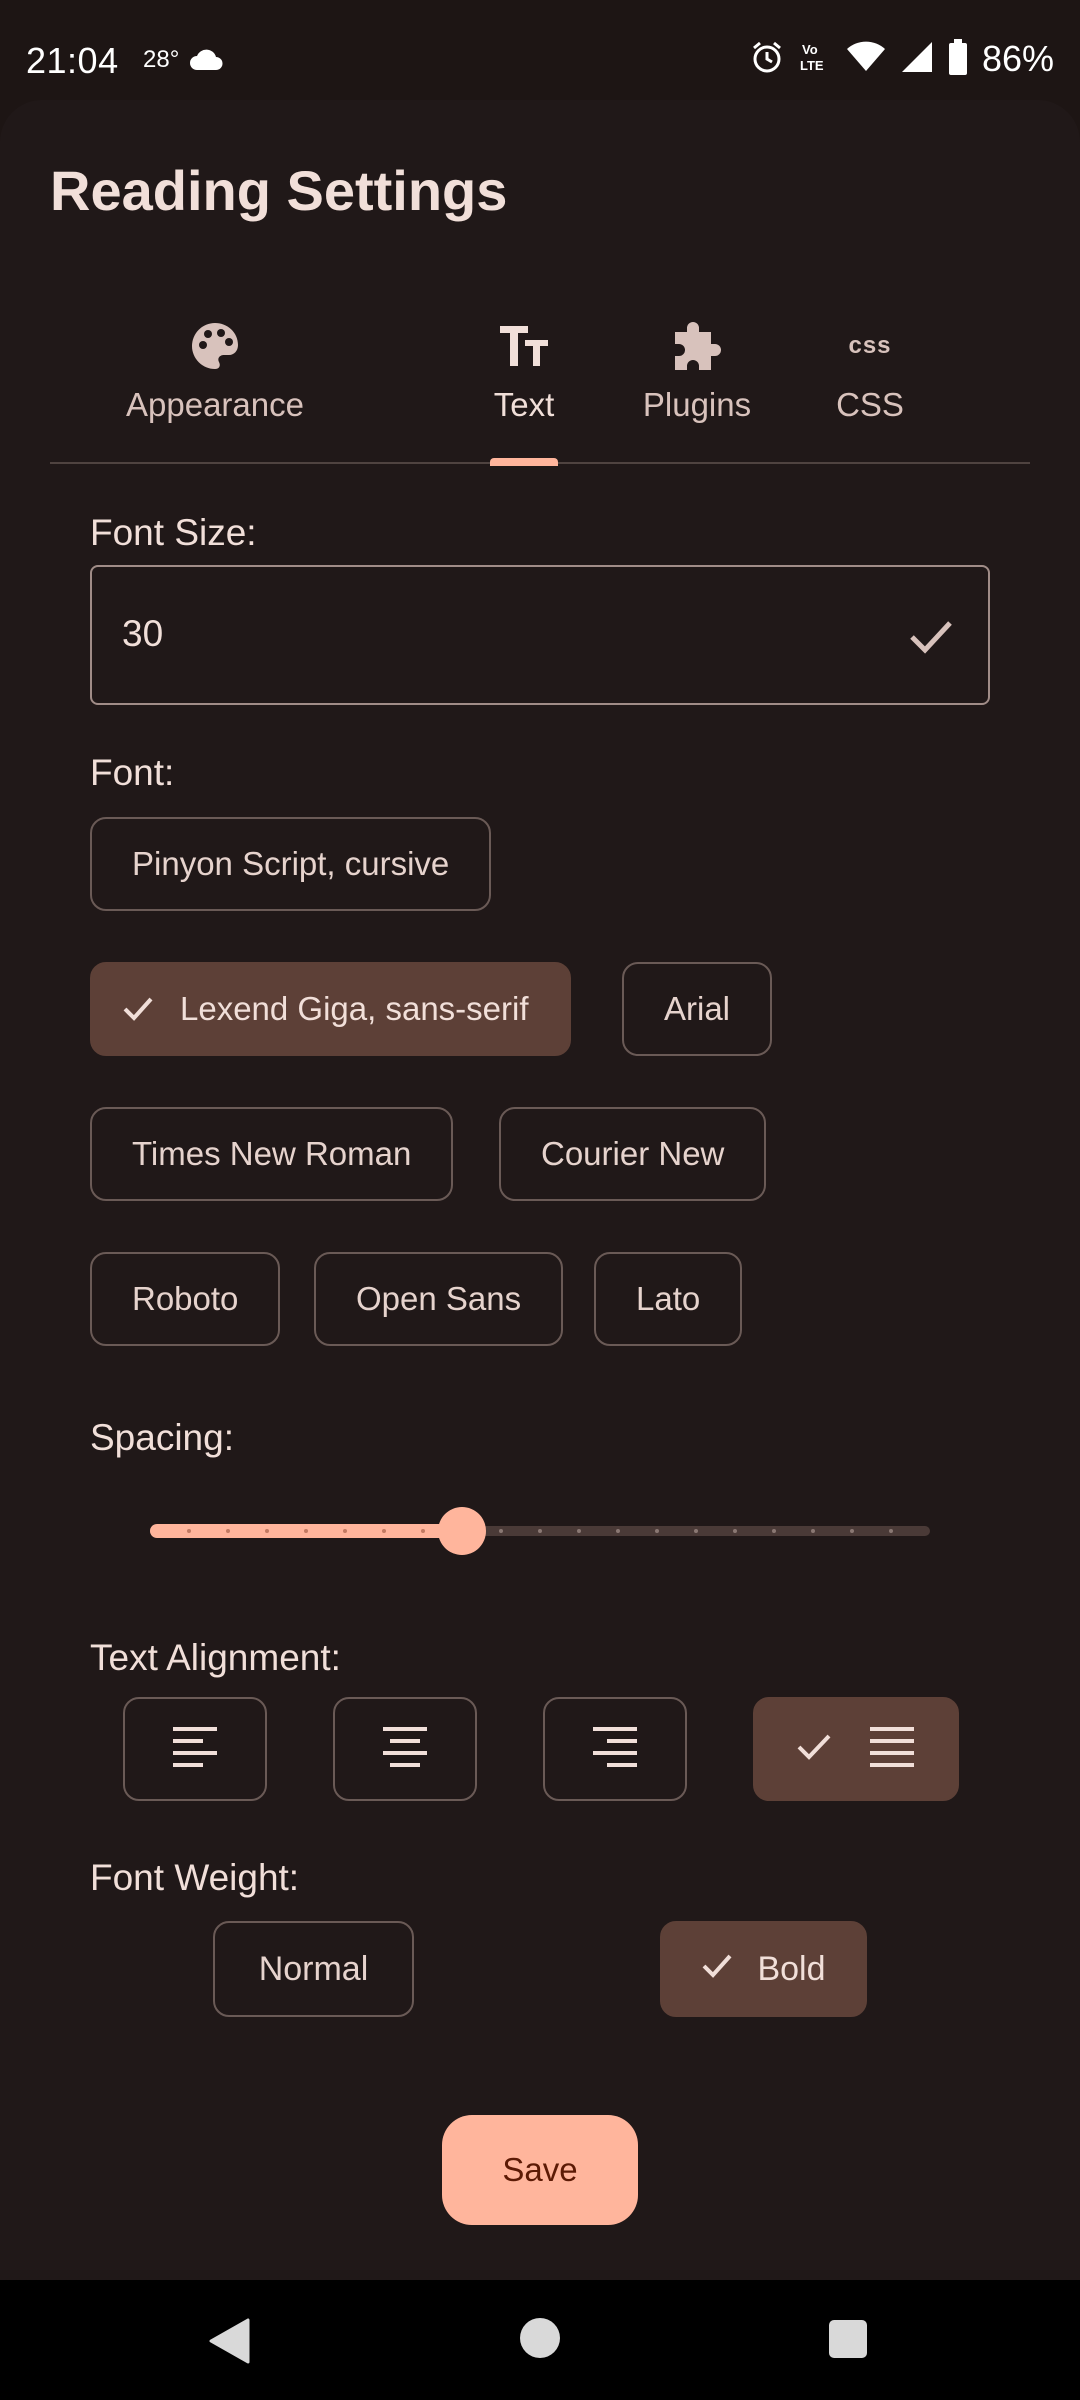  Describe the element at coordinates (143, 633) in the screenshot. I see `font-size-value: 30` at that location.